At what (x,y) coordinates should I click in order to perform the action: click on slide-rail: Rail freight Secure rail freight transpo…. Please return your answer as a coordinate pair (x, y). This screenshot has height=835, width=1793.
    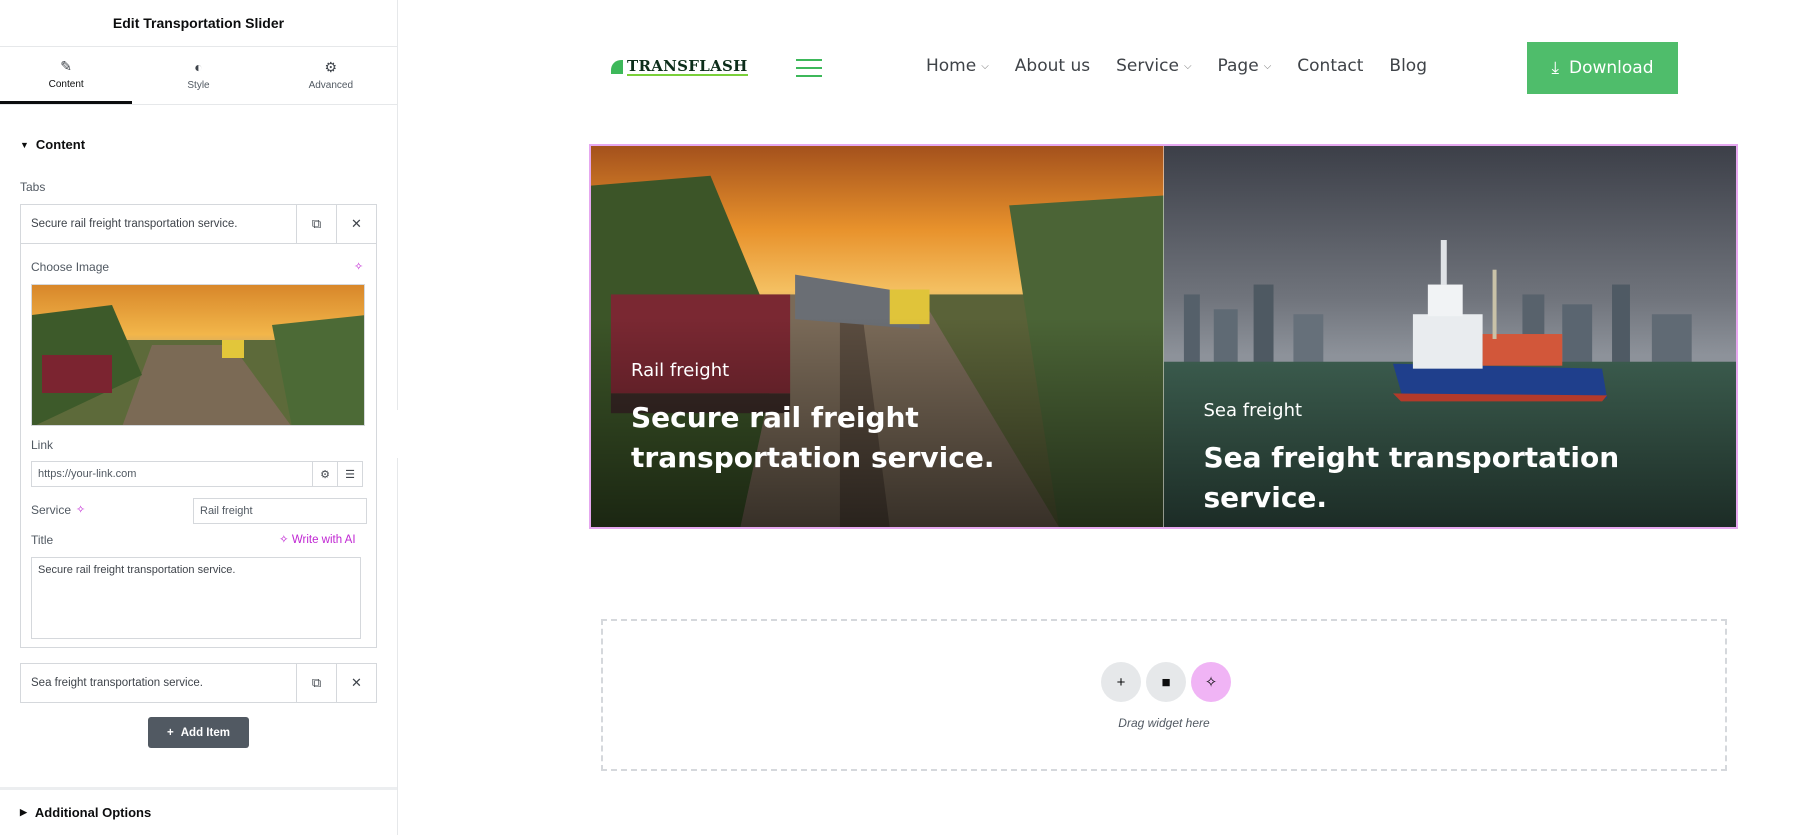
    Looking at the image, I should click on (877, 336).